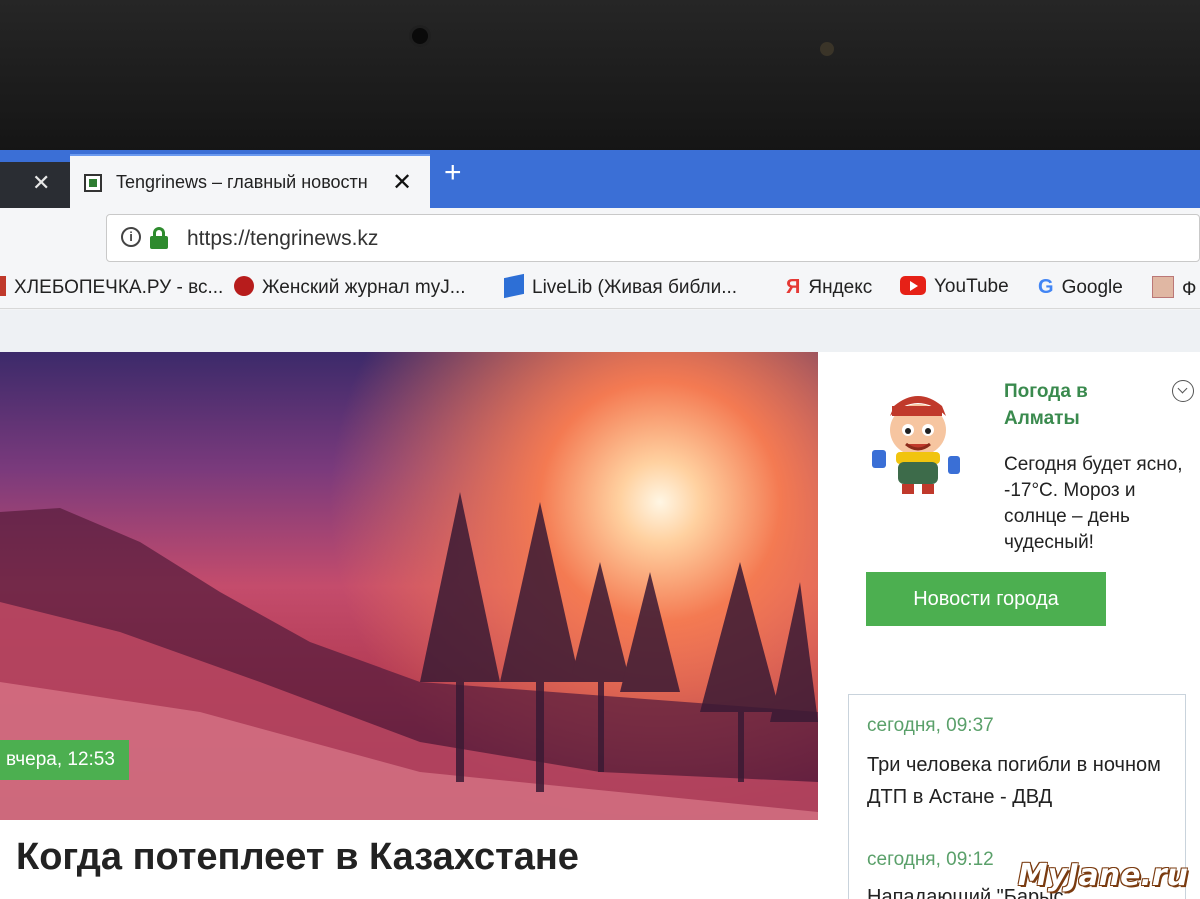 The height and width of the screenshot is (899, 1200). I want to click on navigation-bar: i https://tengrinews.kz, so click(600, 238).